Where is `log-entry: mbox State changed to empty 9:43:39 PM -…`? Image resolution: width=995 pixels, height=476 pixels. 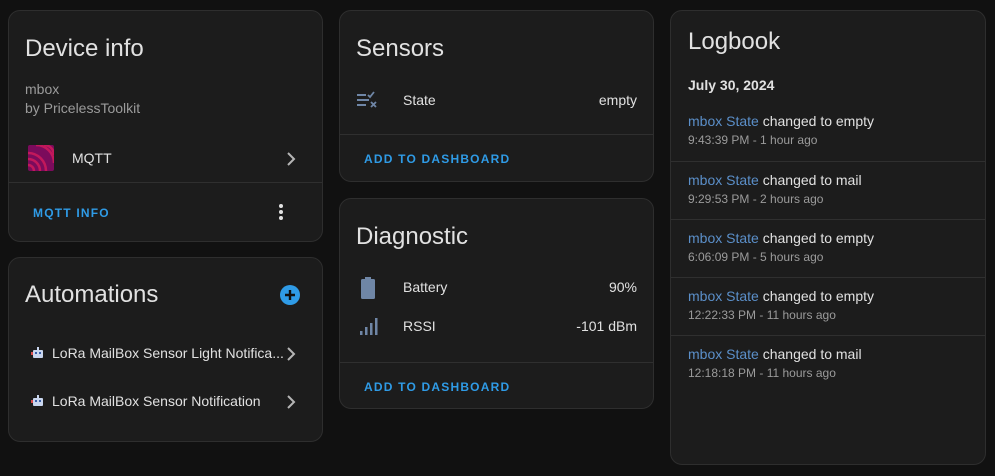
log-entry: mbox State changed to empty 9:43:39 PM -… is located at coordinates (831, 130).